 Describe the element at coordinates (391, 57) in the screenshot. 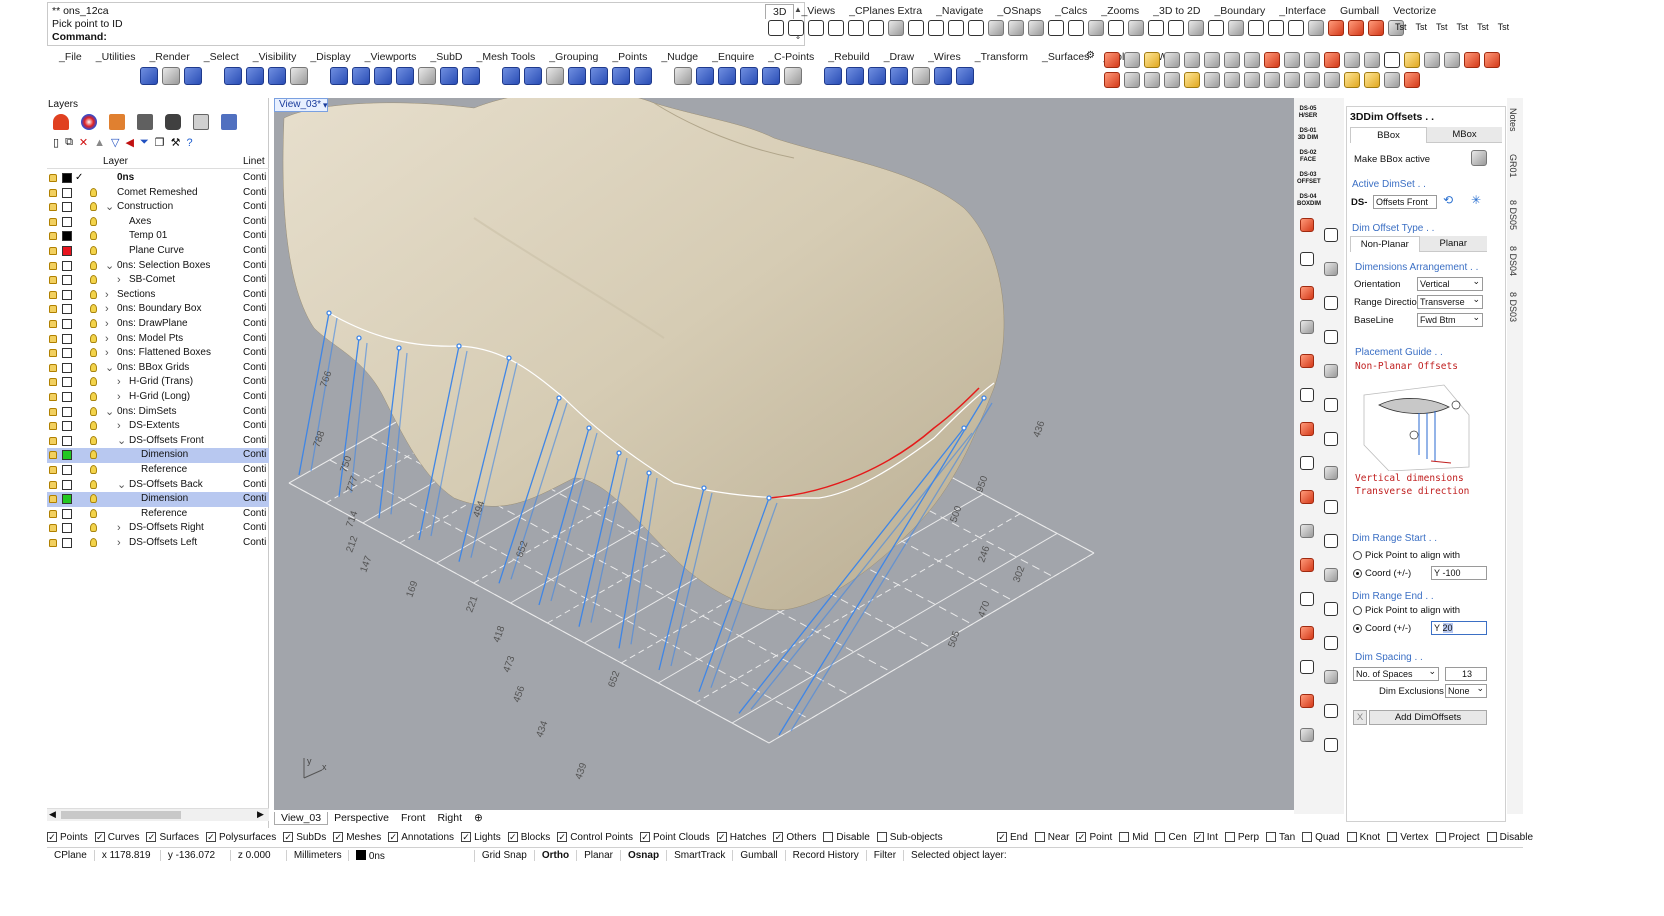

I see `main-tab-6: _Viewports` at that location.